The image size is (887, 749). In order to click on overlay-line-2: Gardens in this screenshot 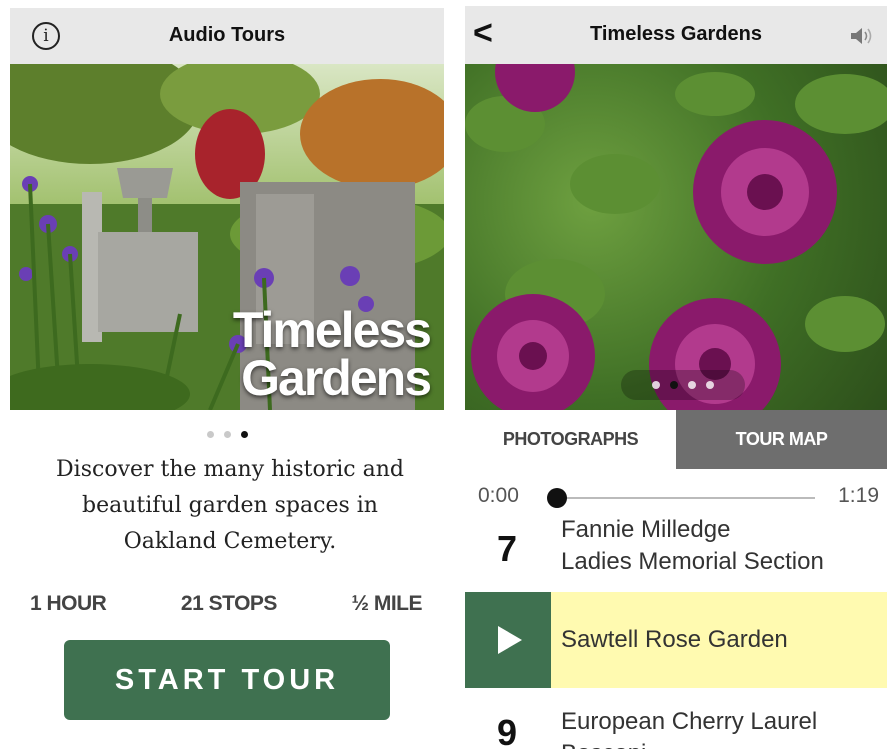, I will do `click(336, 378)`.